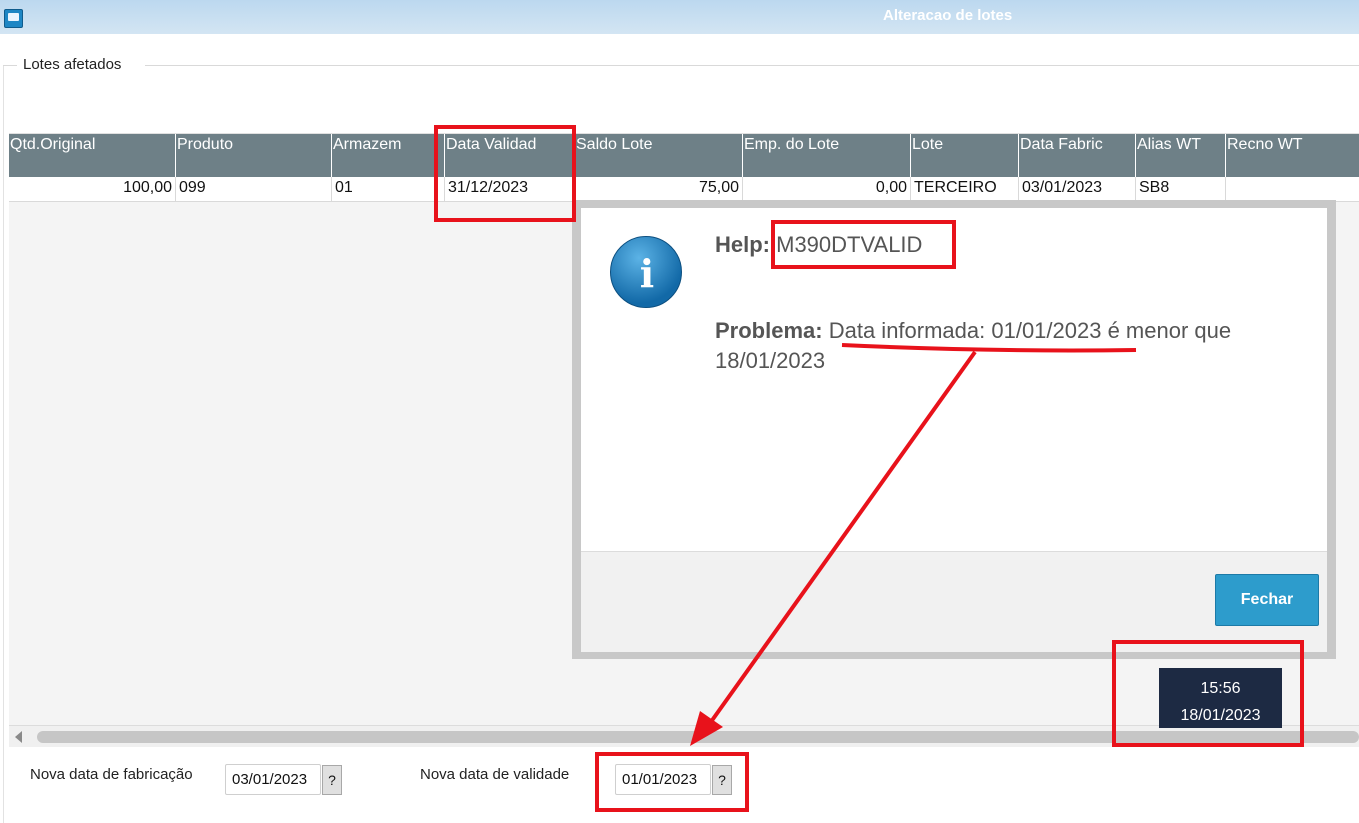 This screenshot has height=823, width=1359. What do you see at coordinates (722, 780) in the screenshot?
I see `validade-help-button: ?` at bounding box center [722, 780].